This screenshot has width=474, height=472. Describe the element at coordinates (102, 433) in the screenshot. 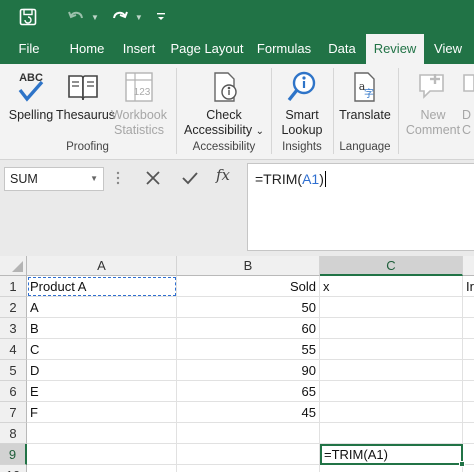

I see `cell-a8` at that location.